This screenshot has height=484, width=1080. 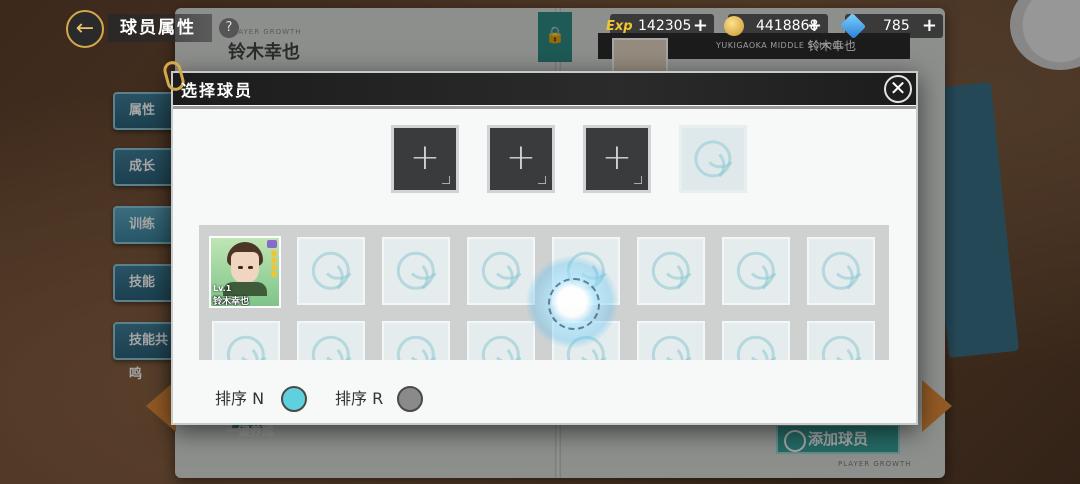 What do you see at coordinates (700, 26) in the screenshot?
I see `exp-add-button: +` at bounding box center [700, 26].